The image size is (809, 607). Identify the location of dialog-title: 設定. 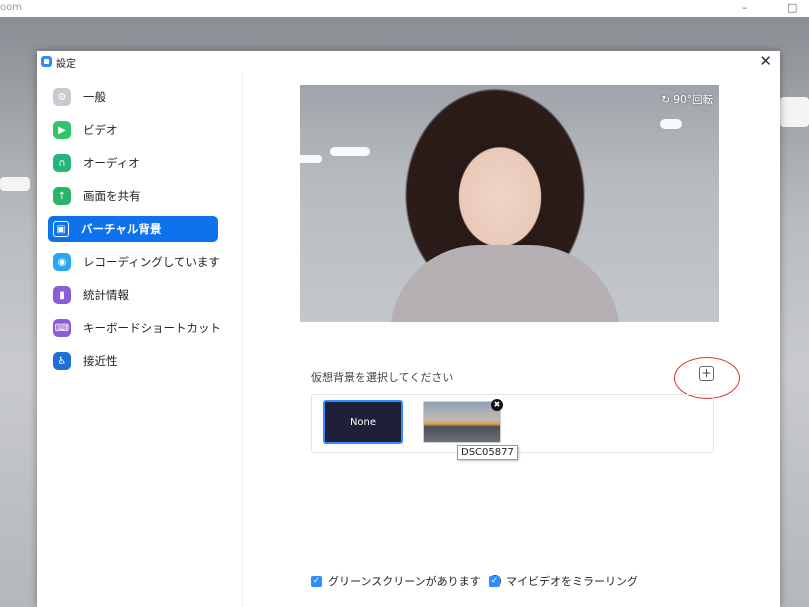
(66, 64).